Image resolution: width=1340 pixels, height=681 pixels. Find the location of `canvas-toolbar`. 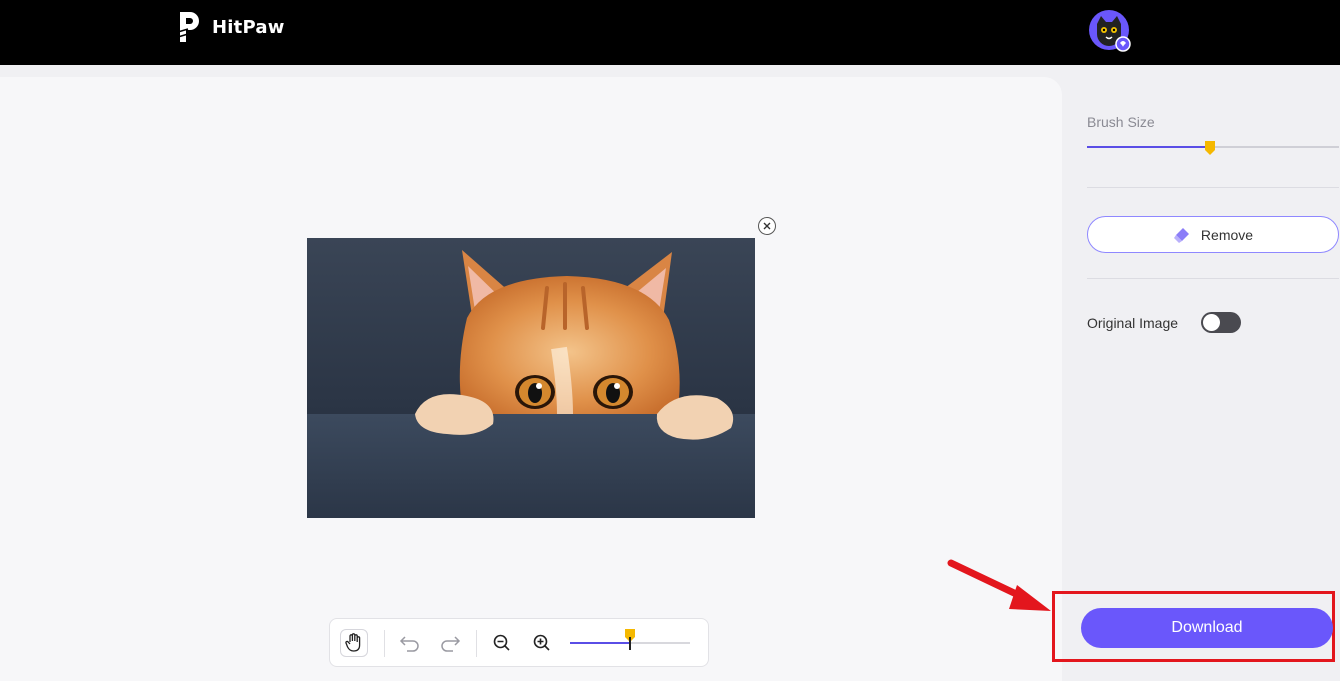

canvas-toolbar is located at coordinates (519, 642).